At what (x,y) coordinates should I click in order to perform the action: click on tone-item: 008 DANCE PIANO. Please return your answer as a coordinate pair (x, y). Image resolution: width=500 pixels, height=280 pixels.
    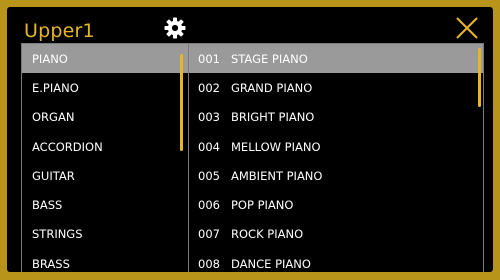
    Looking at the image, I should click on (336, 260).